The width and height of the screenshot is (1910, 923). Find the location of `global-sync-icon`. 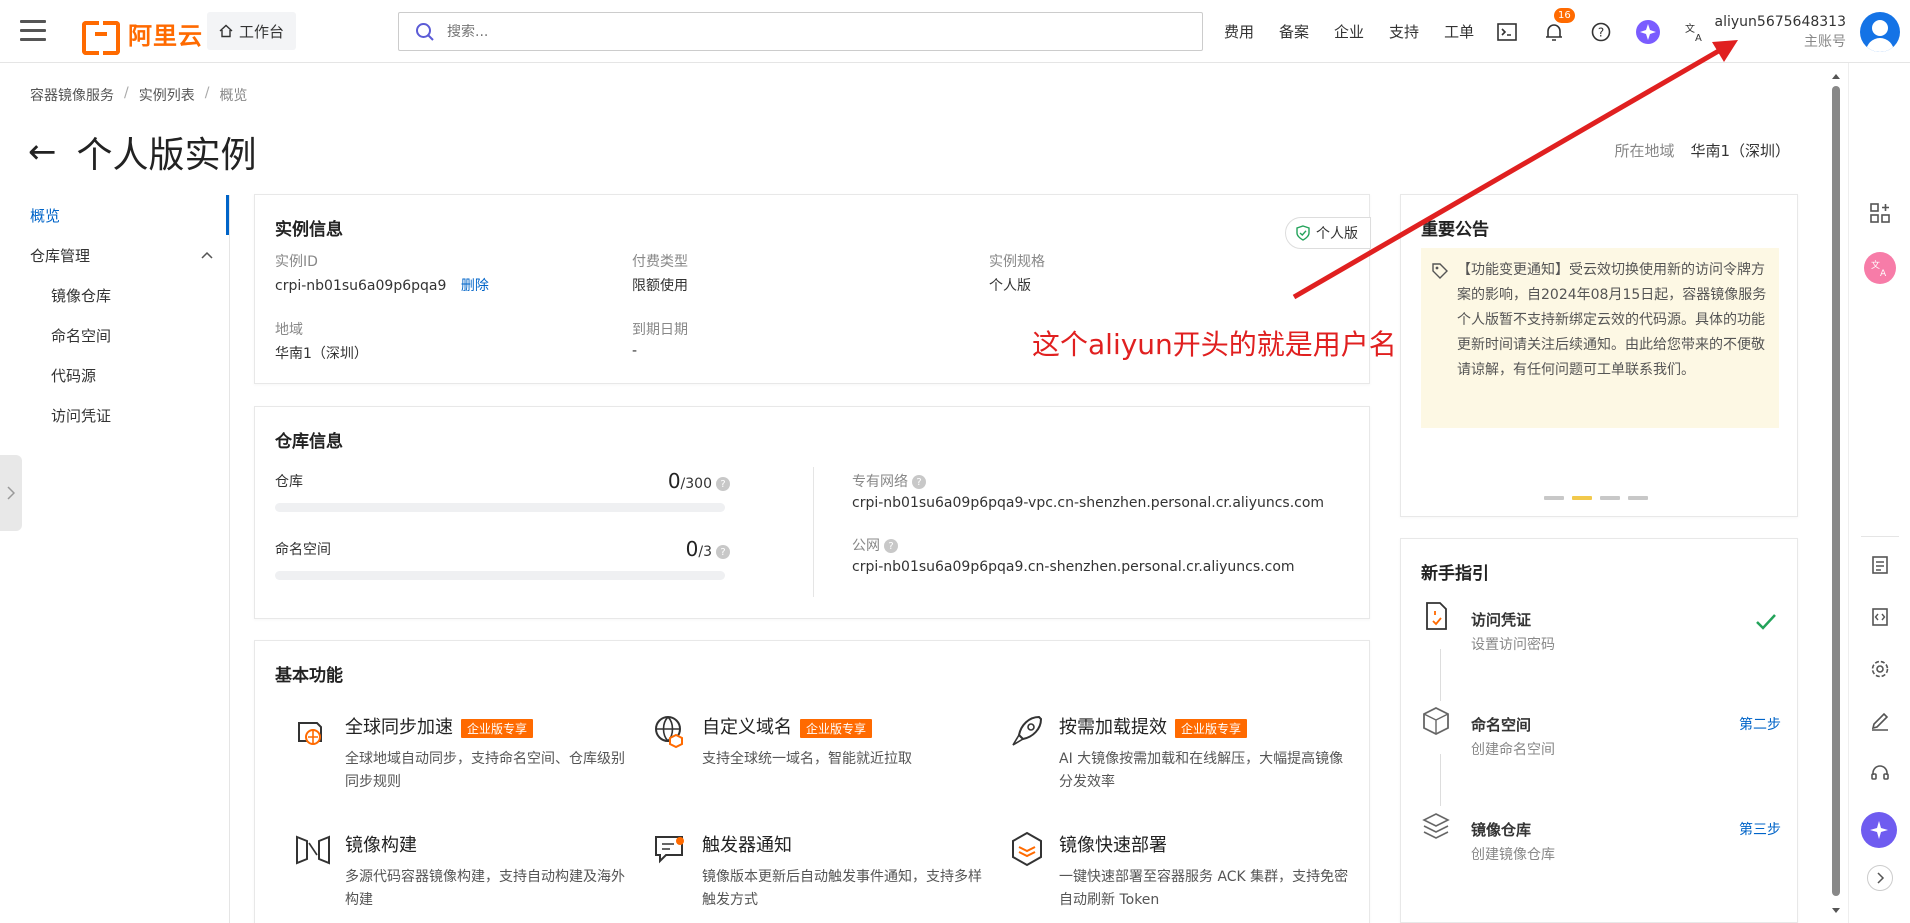

global-sync-icon is located at coordinates (310, 733).